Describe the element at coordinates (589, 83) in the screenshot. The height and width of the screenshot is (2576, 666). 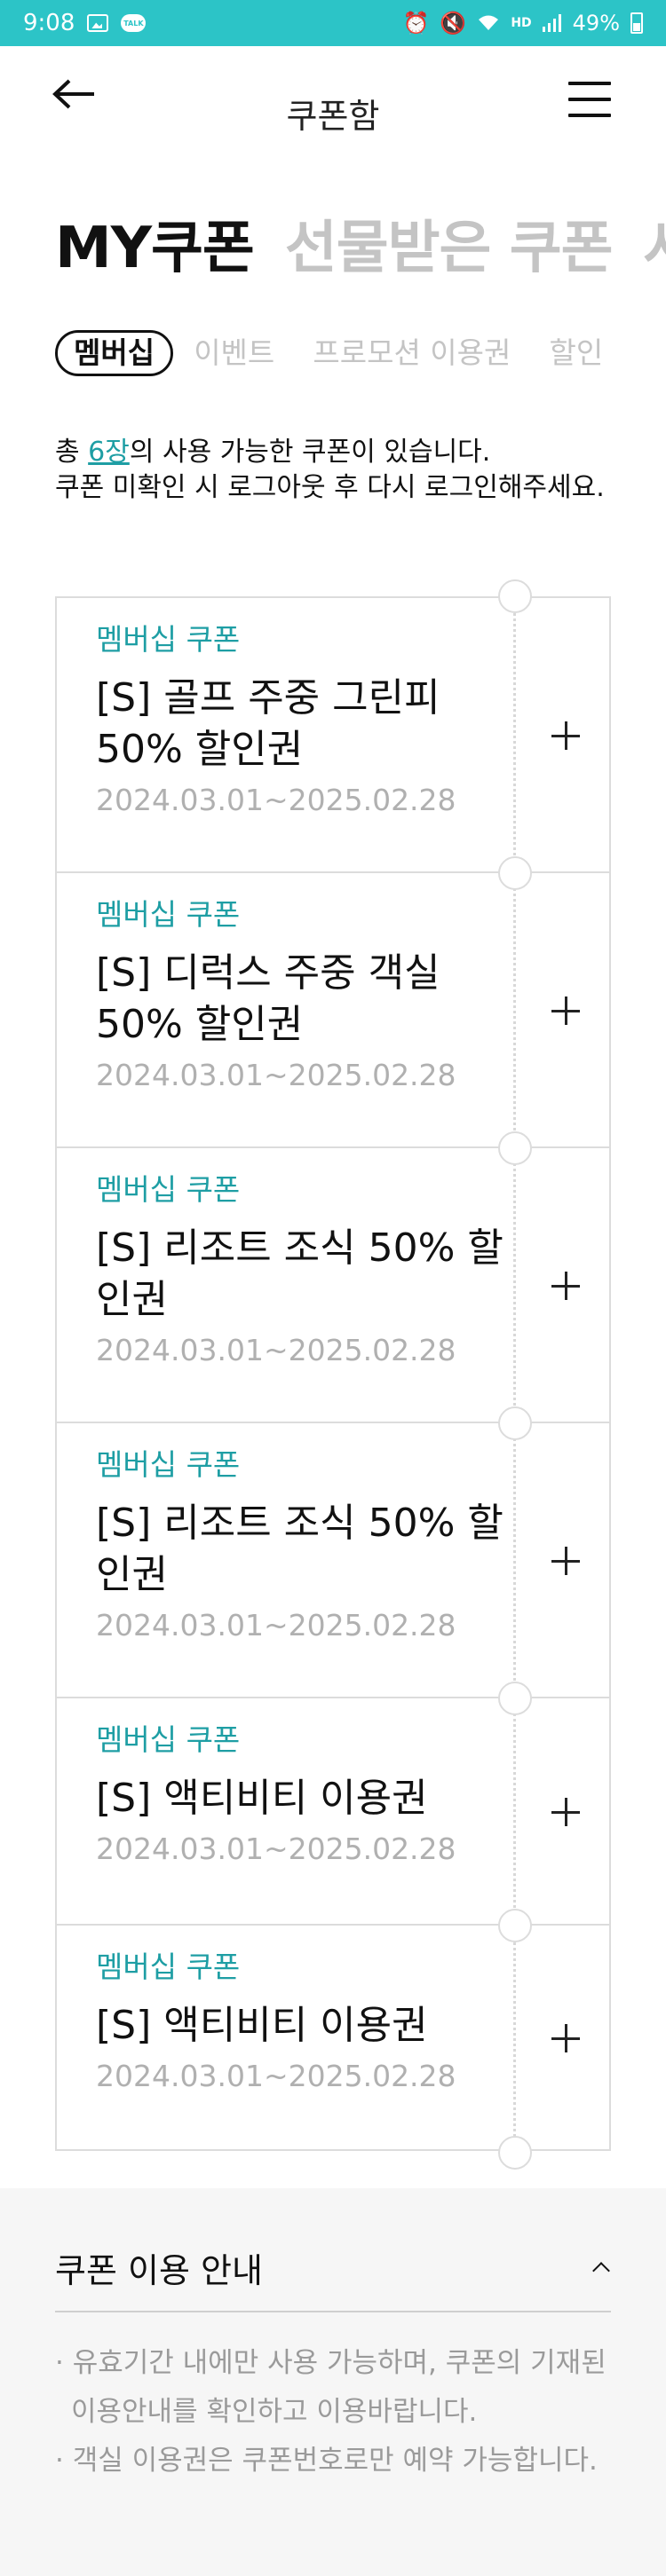
I see `hamburger-icon` at that location.